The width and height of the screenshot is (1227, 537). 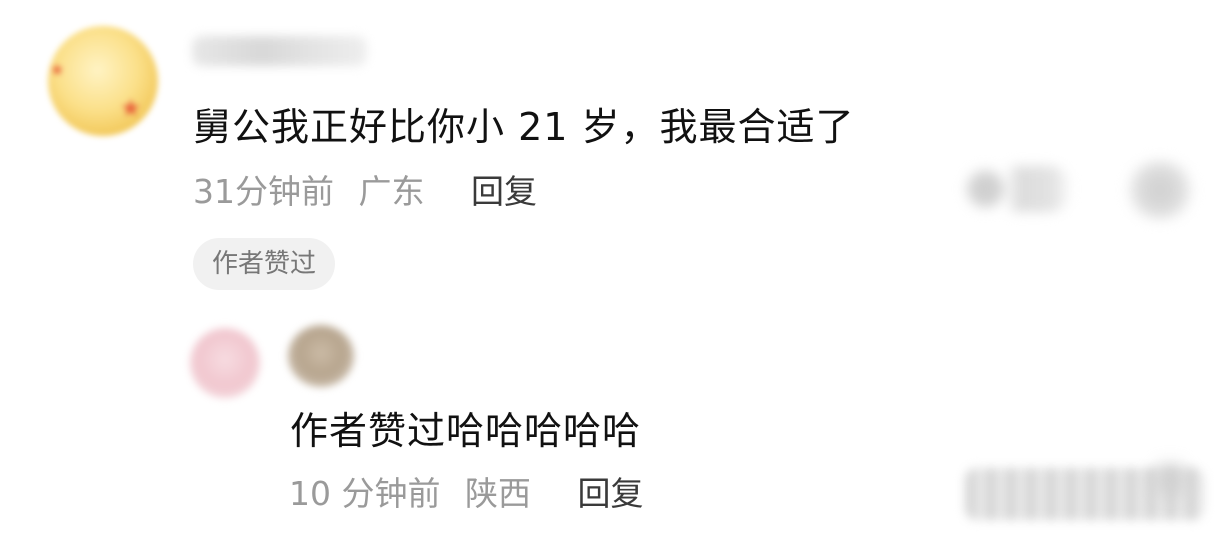 I want to click on reply-text: 作者赞过哈哈哈哈哈, so click(x=466, y=431).